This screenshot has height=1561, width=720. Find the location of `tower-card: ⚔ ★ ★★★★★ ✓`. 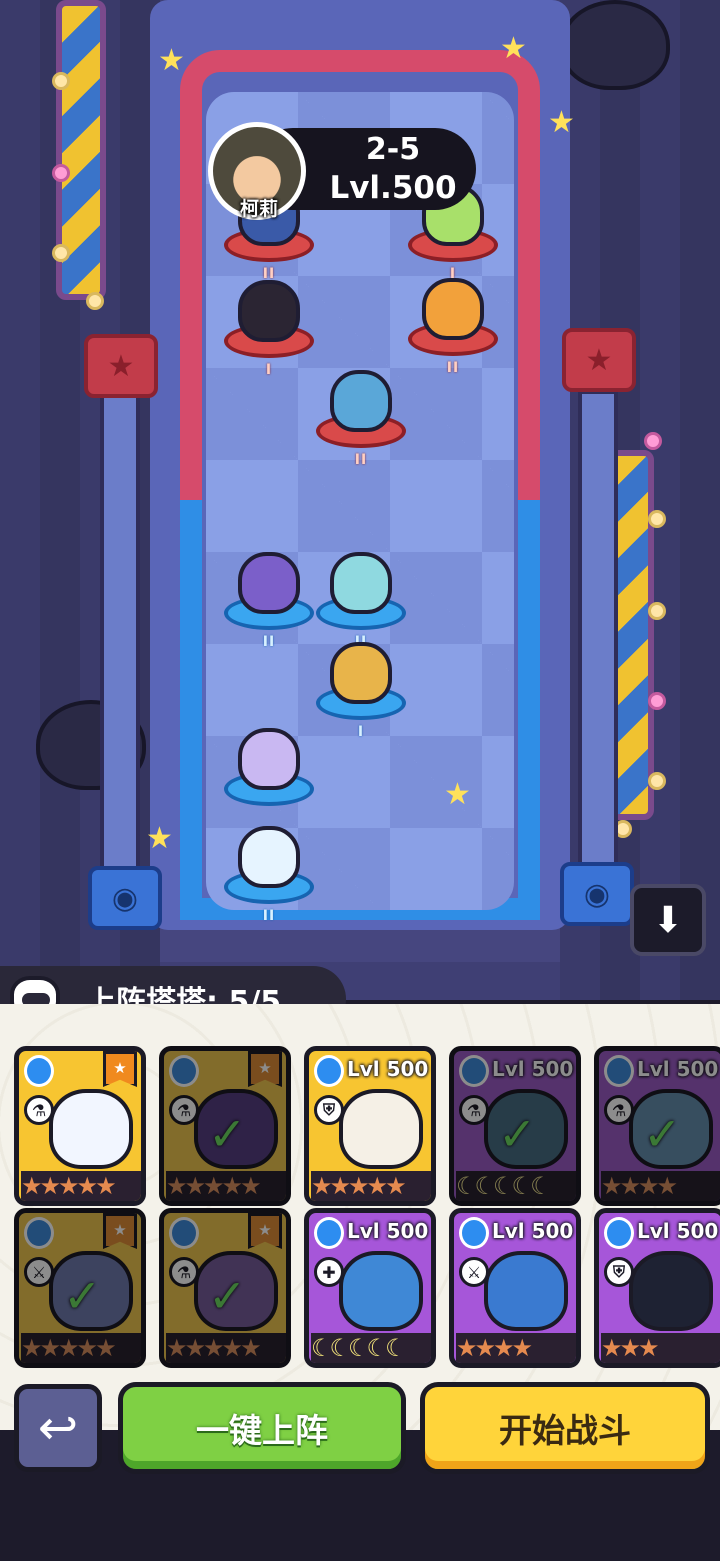

tower-card: ⚔ ★ ★★★★★ ✓ is located at coordinates (80, 1288).